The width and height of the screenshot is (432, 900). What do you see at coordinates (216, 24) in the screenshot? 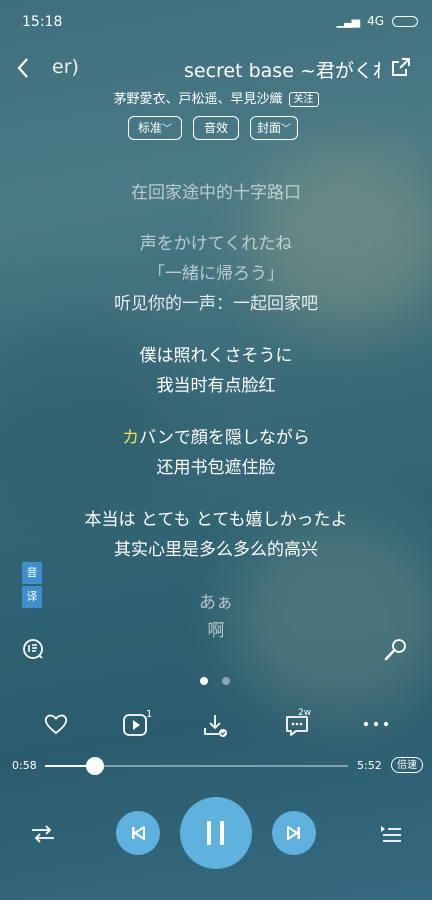
I see `status-bar: 15:18 ▁▃▅ 4G` at bounding box center [216, 24].